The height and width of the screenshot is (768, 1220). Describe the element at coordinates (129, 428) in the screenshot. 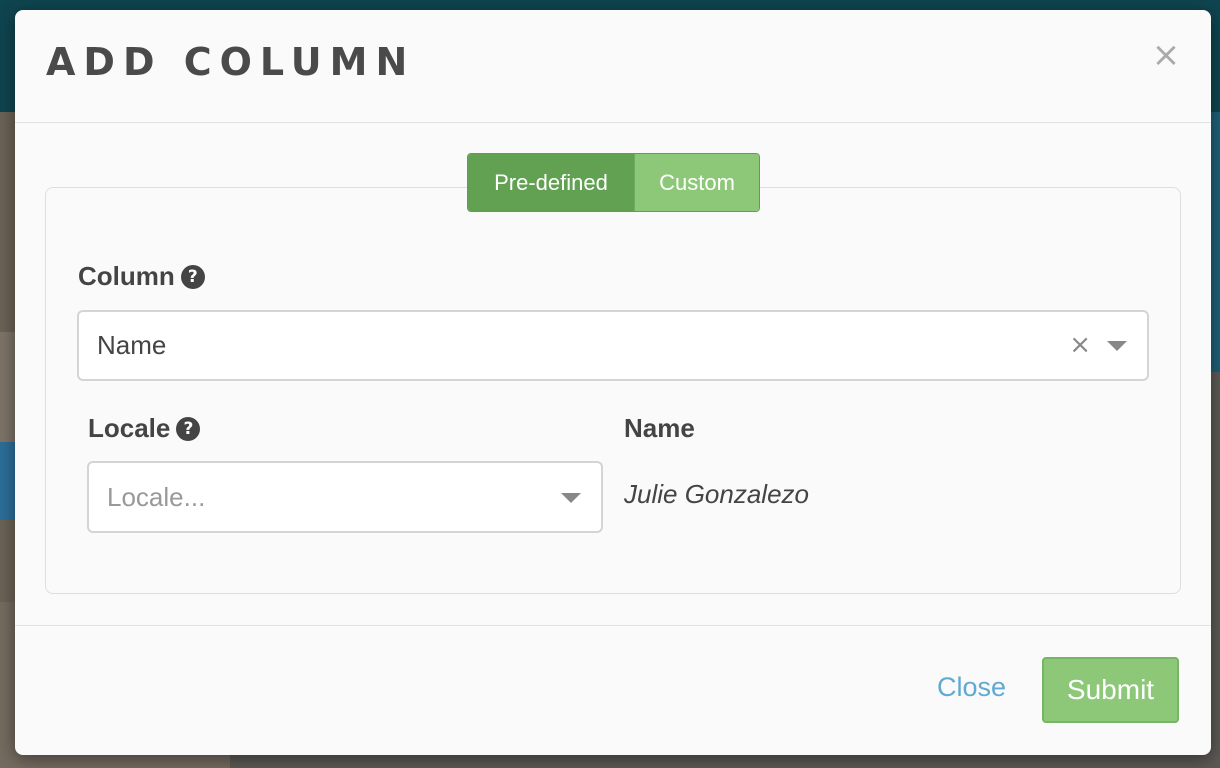

I see `locale-label: Locale` at that location.